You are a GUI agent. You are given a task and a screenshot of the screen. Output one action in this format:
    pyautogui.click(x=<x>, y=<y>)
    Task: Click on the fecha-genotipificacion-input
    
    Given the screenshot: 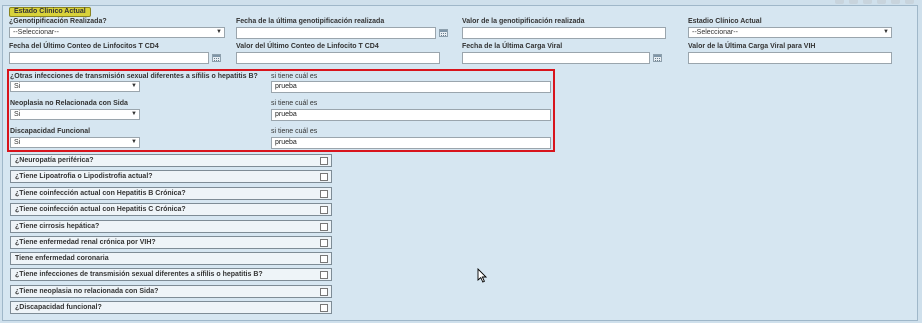 What is the action you would take?
    pyautogui.click(x=336, y=33)
    